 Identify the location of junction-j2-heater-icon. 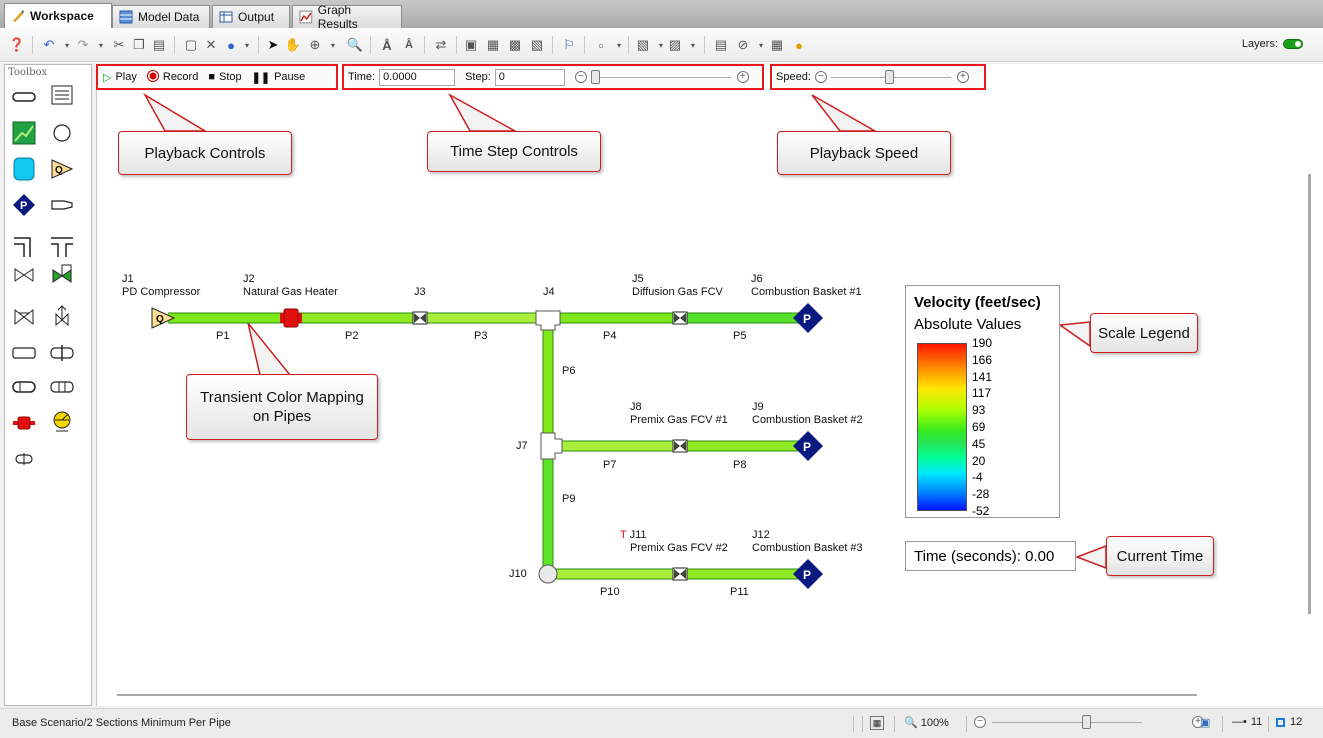
(291, 318).